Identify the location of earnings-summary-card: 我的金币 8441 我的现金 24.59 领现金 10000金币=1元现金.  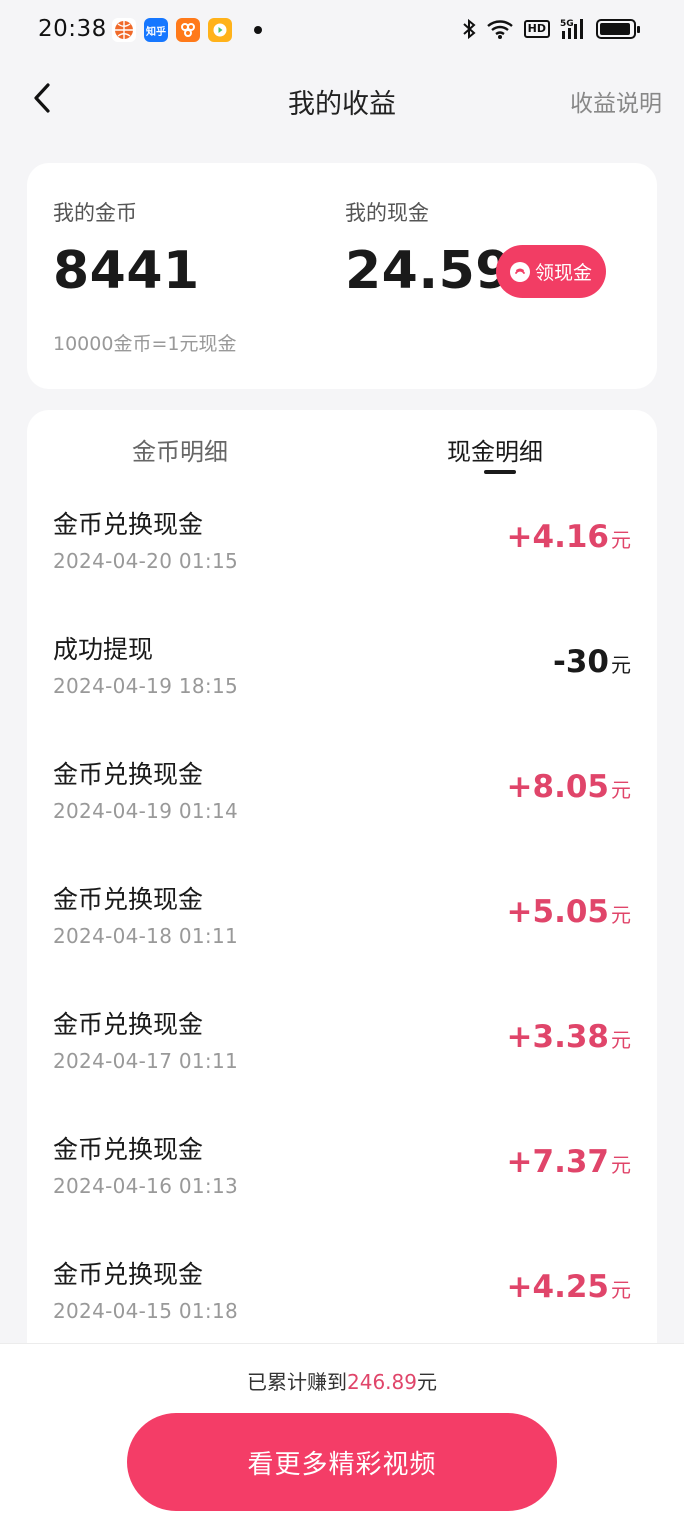
(342, 276).